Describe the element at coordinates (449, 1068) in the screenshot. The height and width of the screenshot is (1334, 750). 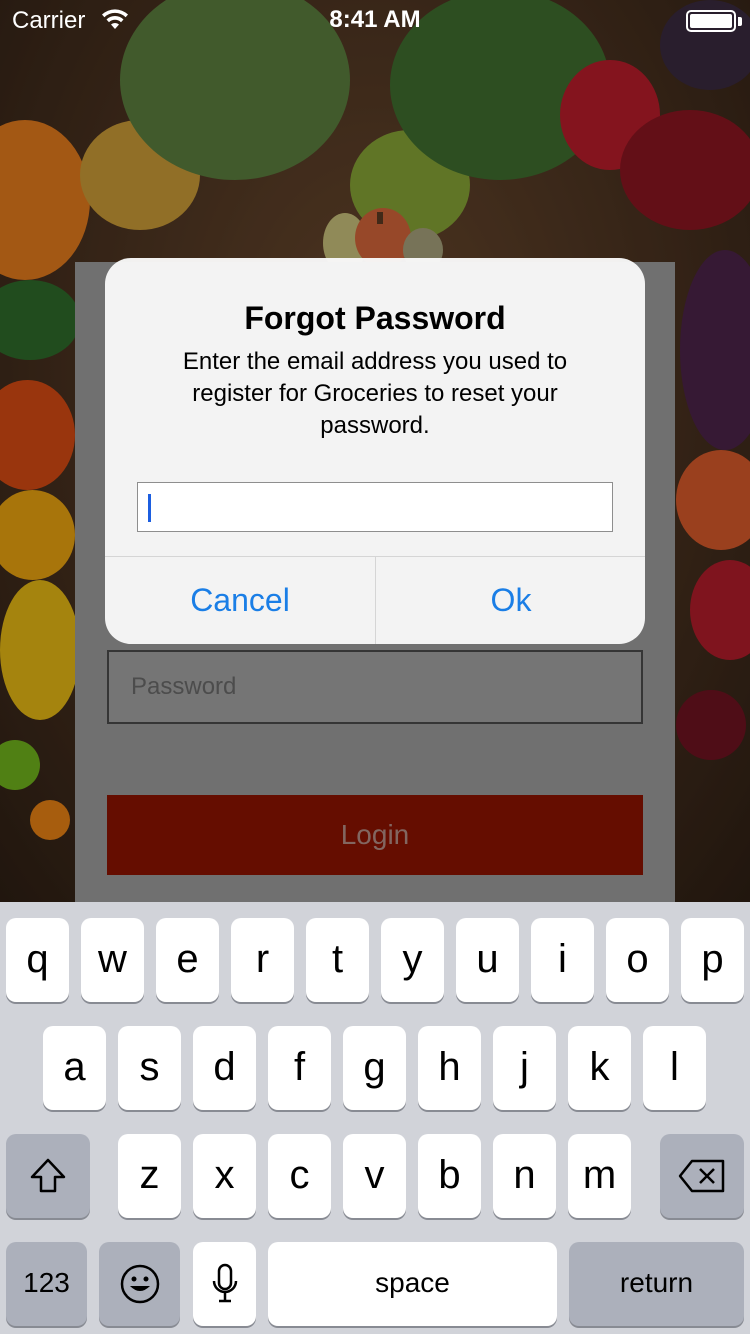
I see `key-h: h` at that location.